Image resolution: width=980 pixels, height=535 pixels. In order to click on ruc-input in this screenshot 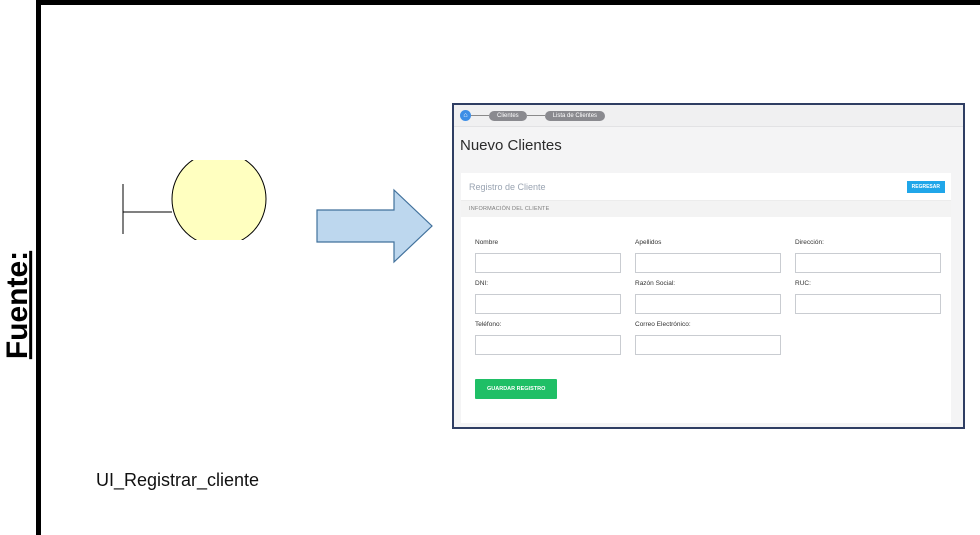, I will do `click(868, 304)`.